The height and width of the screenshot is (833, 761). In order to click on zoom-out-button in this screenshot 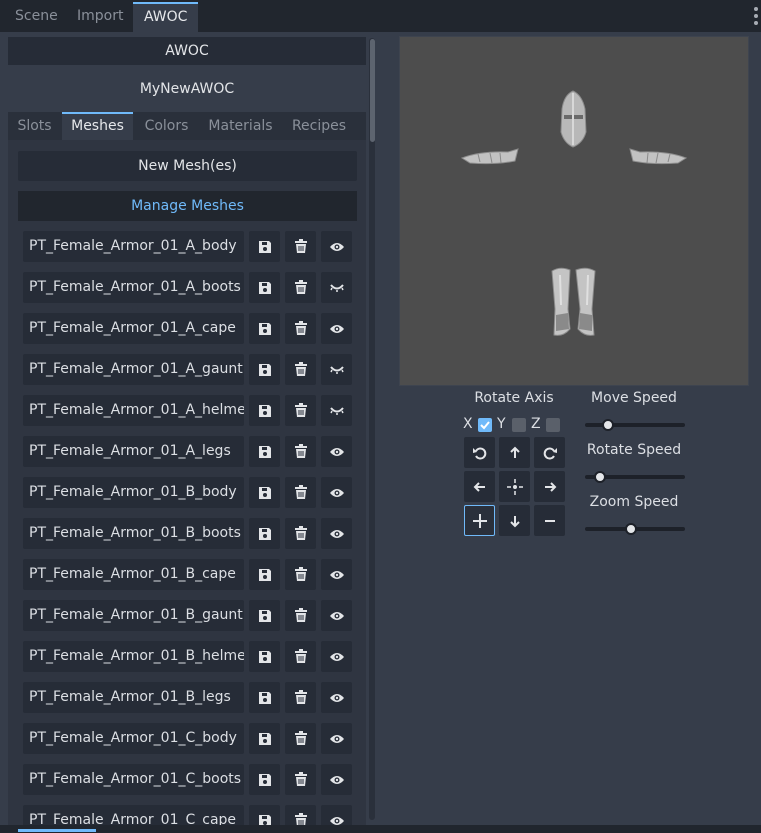, I will do `click(549, 520)`.